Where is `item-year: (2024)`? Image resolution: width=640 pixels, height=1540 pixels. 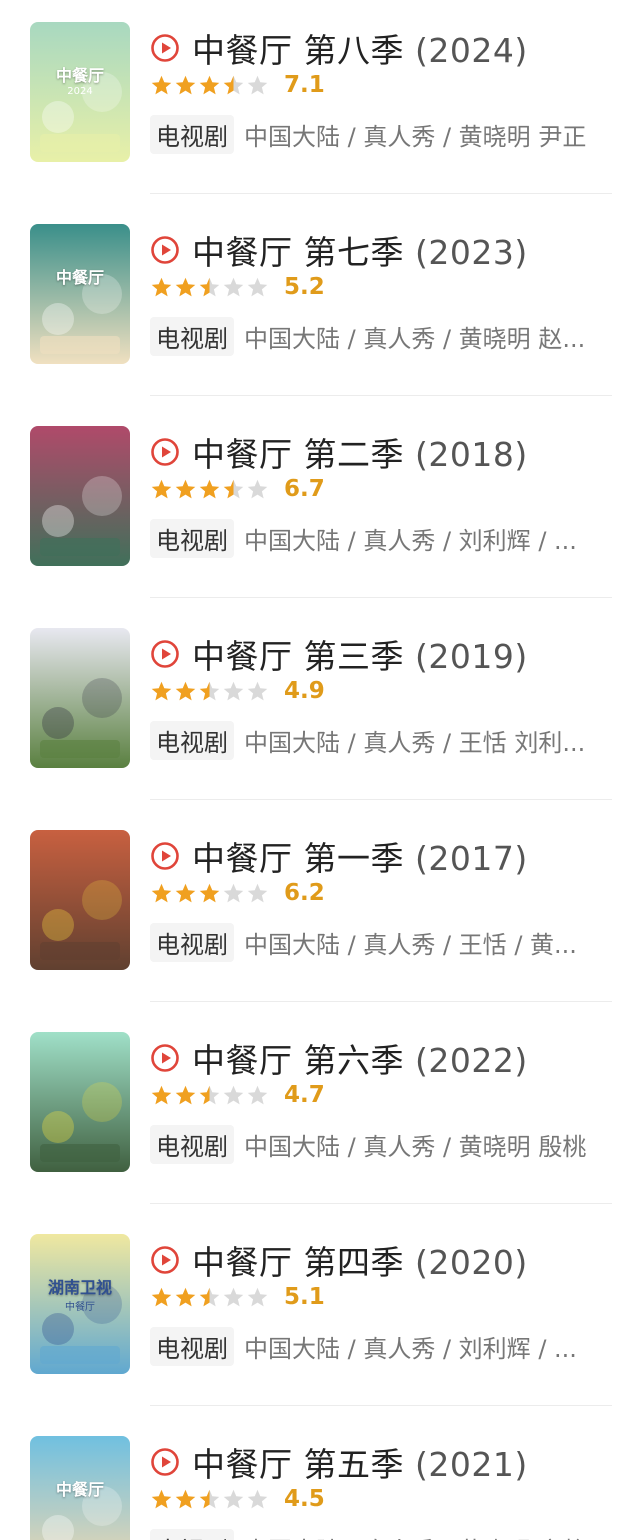 item-year: (2024) is located at coordinates (471, 50).